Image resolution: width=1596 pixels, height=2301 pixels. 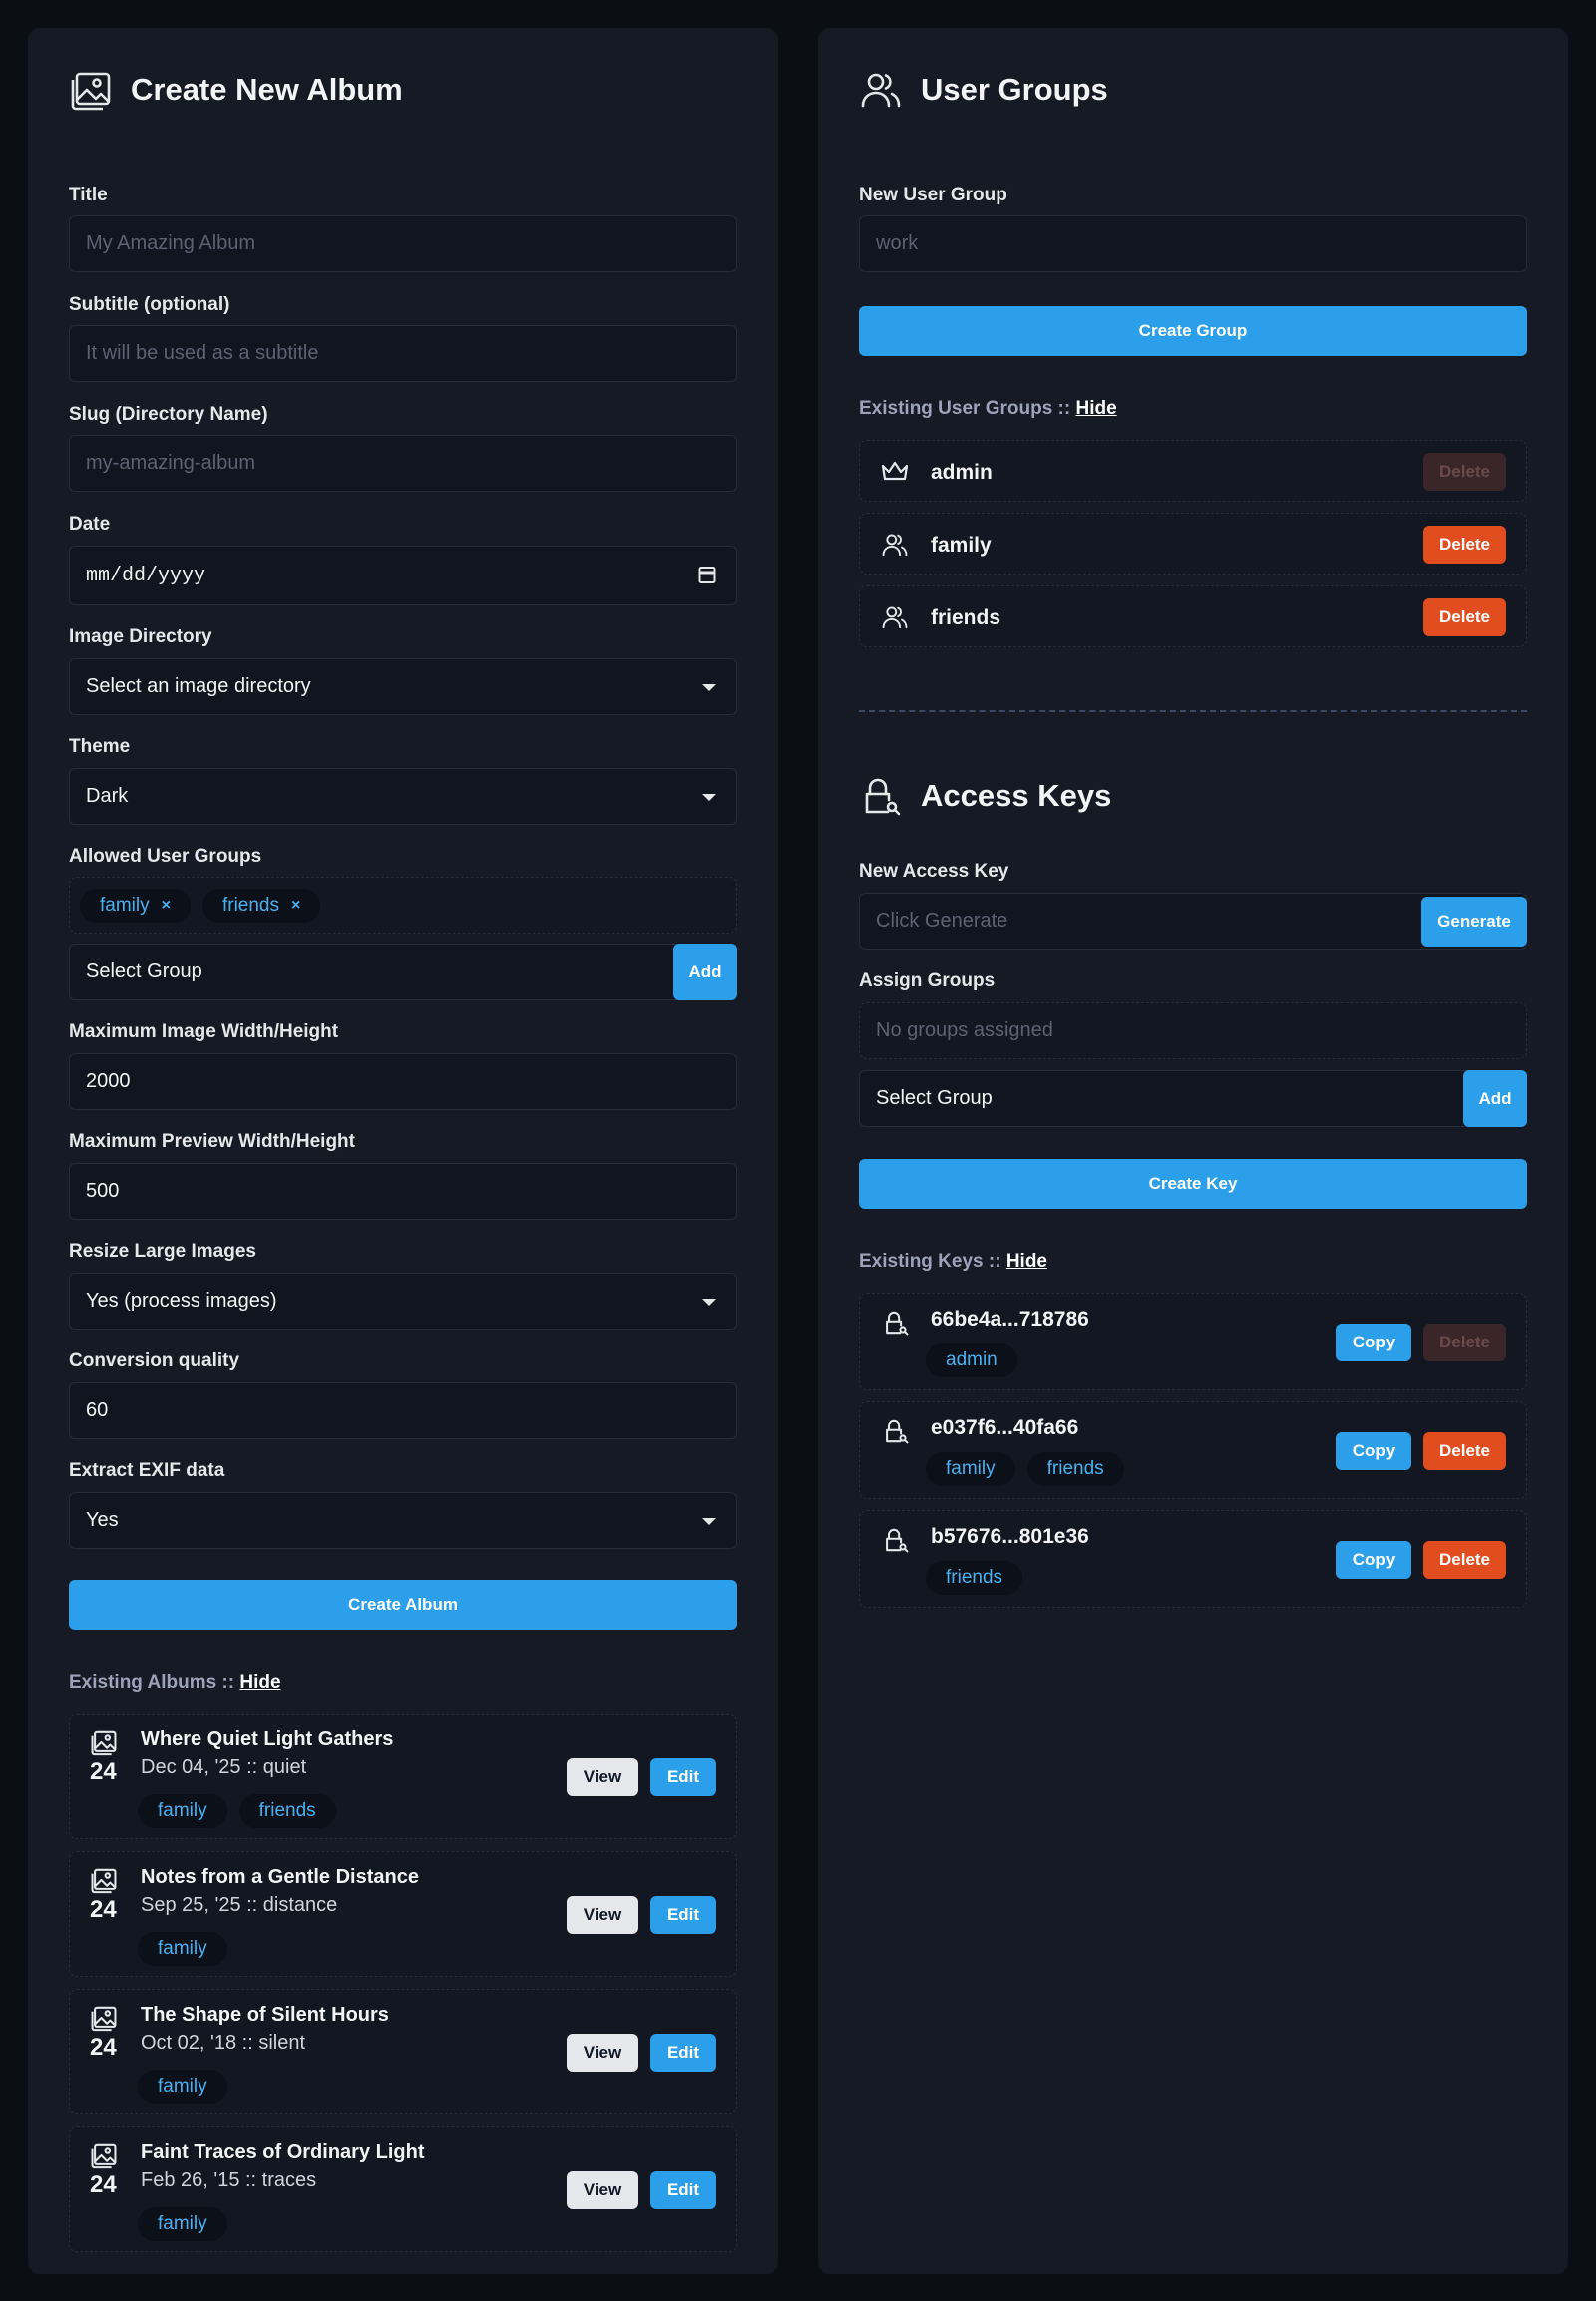 What do you see at coordinates (1193, 471) in the screenshot?
I see `user-group-row: admin Delete` at bounding box center [1193, 471].